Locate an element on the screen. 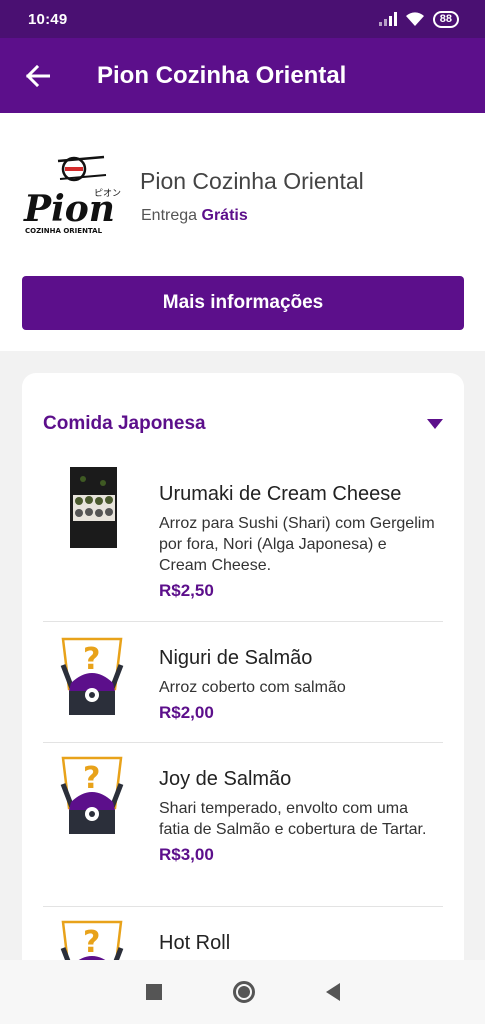  item-text: Hot Roll is located at coordinates (299, 943).